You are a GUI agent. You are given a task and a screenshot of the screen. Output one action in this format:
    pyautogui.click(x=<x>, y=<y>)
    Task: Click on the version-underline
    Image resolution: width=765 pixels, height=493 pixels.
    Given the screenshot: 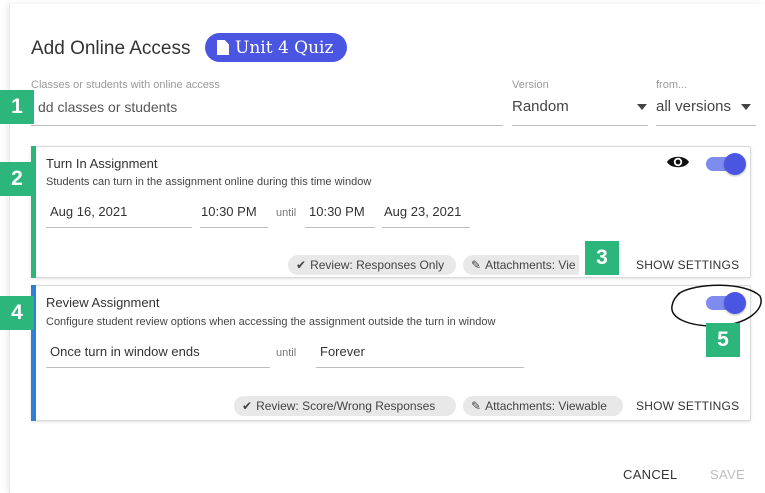 What is the action you would take?
    pyautogui.click(x=580, y=125)
    